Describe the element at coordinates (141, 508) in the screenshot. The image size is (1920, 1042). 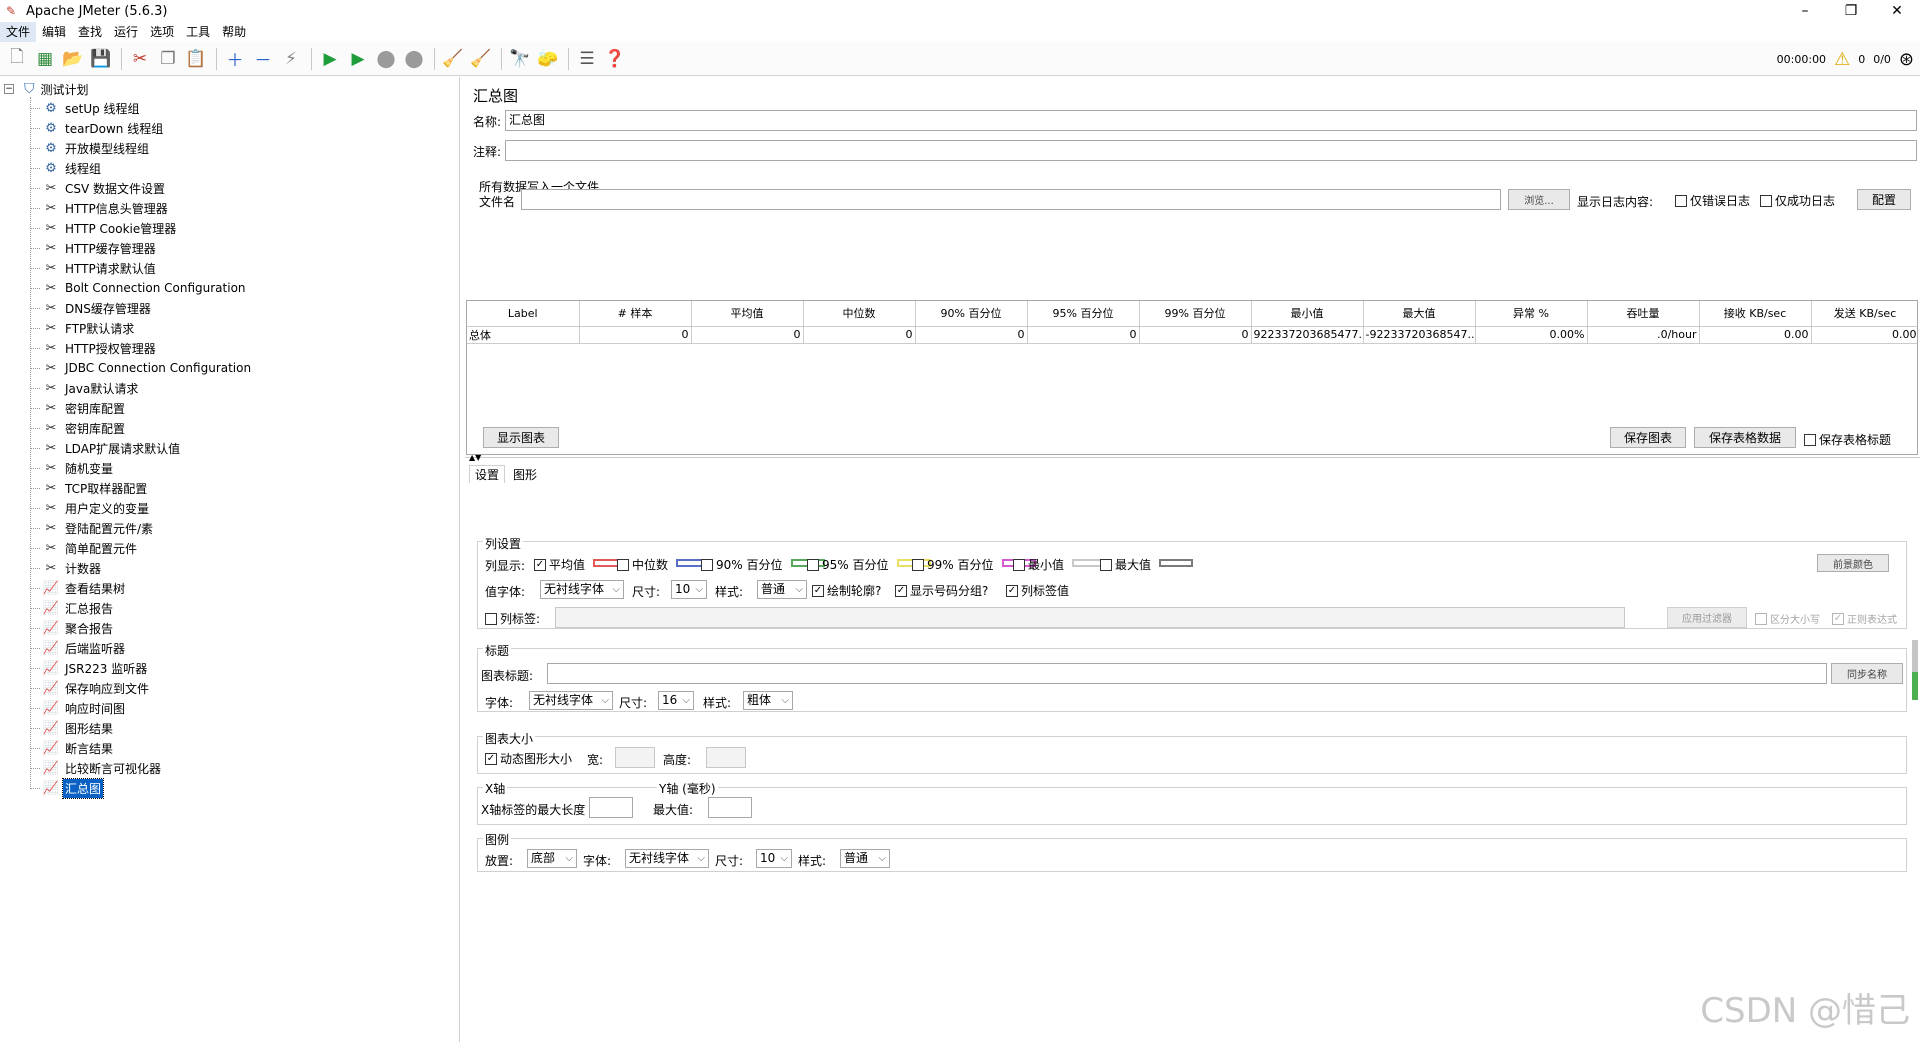
I see `tree-item: ✂ 用户定义的变量` at that location.